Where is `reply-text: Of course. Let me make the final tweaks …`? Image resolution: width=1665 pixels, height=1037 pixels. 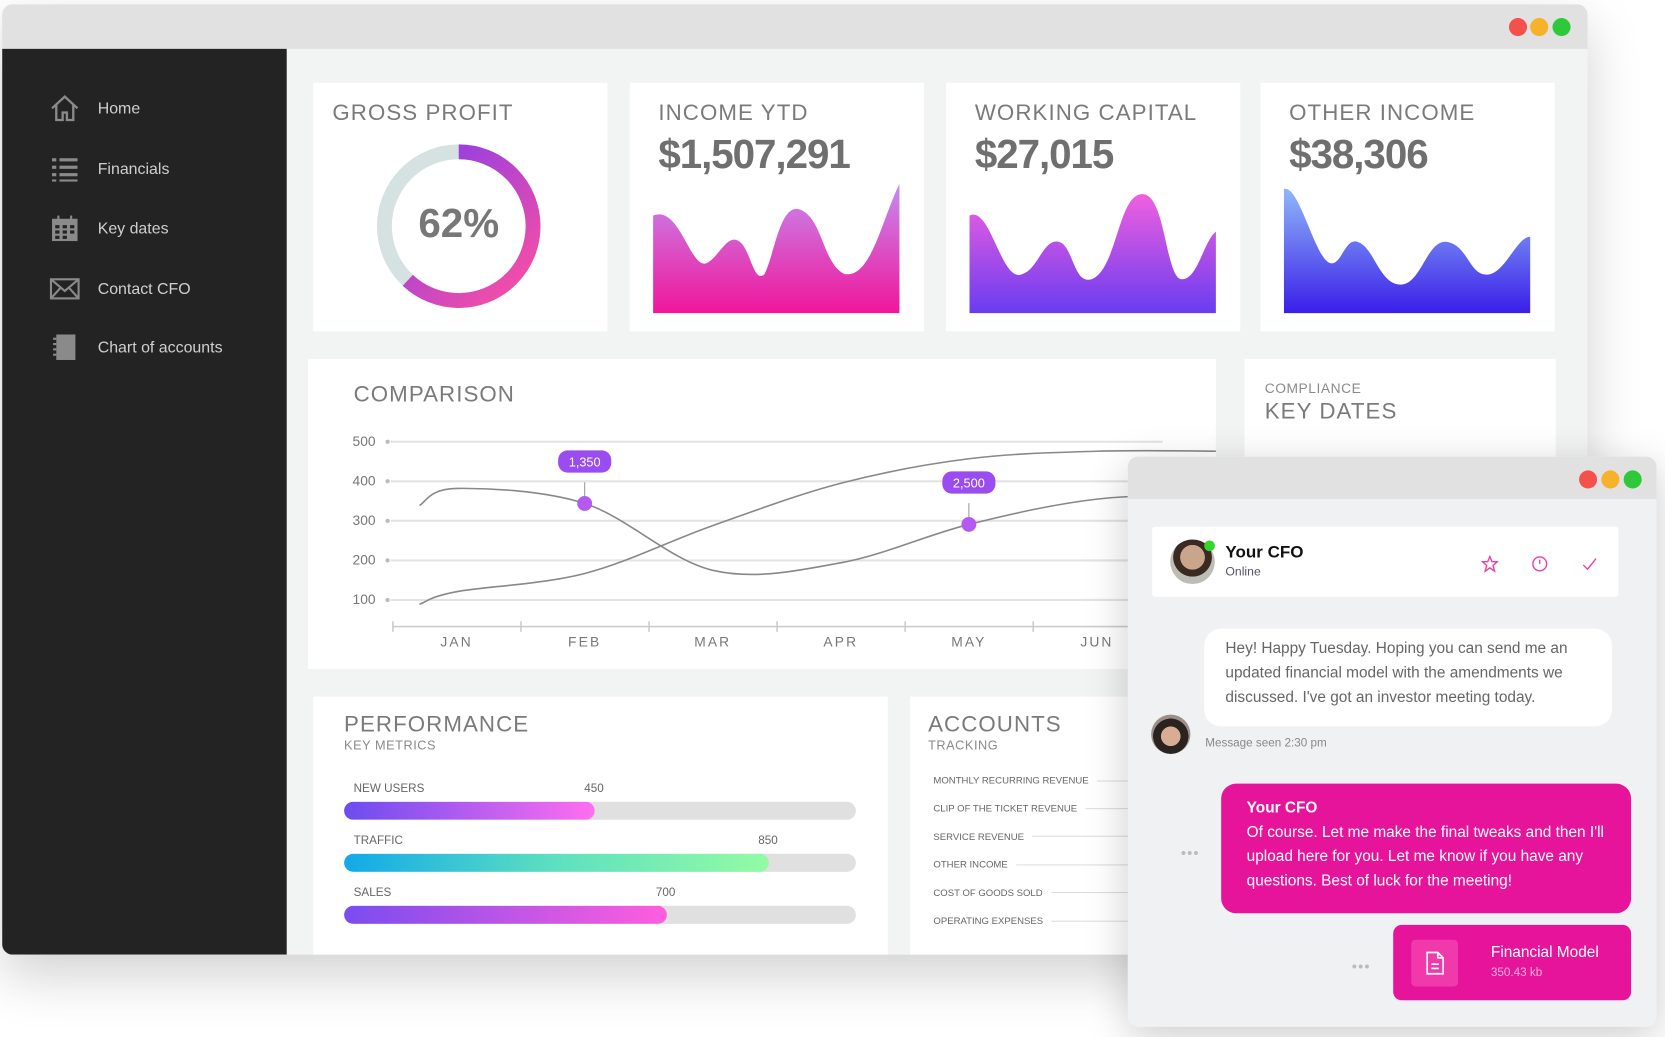 reply-text: Of course. Let me make the final tweaks … is located at coordinates (1425, 857).